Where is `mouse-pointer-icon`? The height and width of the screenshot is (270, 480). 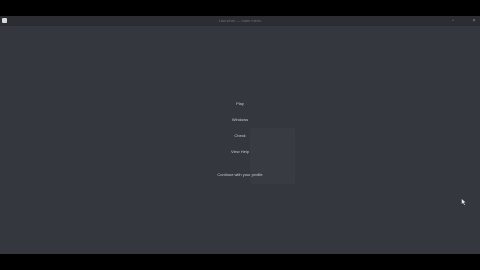
mouse-pointer-icon is located at coordinates (464, 202).